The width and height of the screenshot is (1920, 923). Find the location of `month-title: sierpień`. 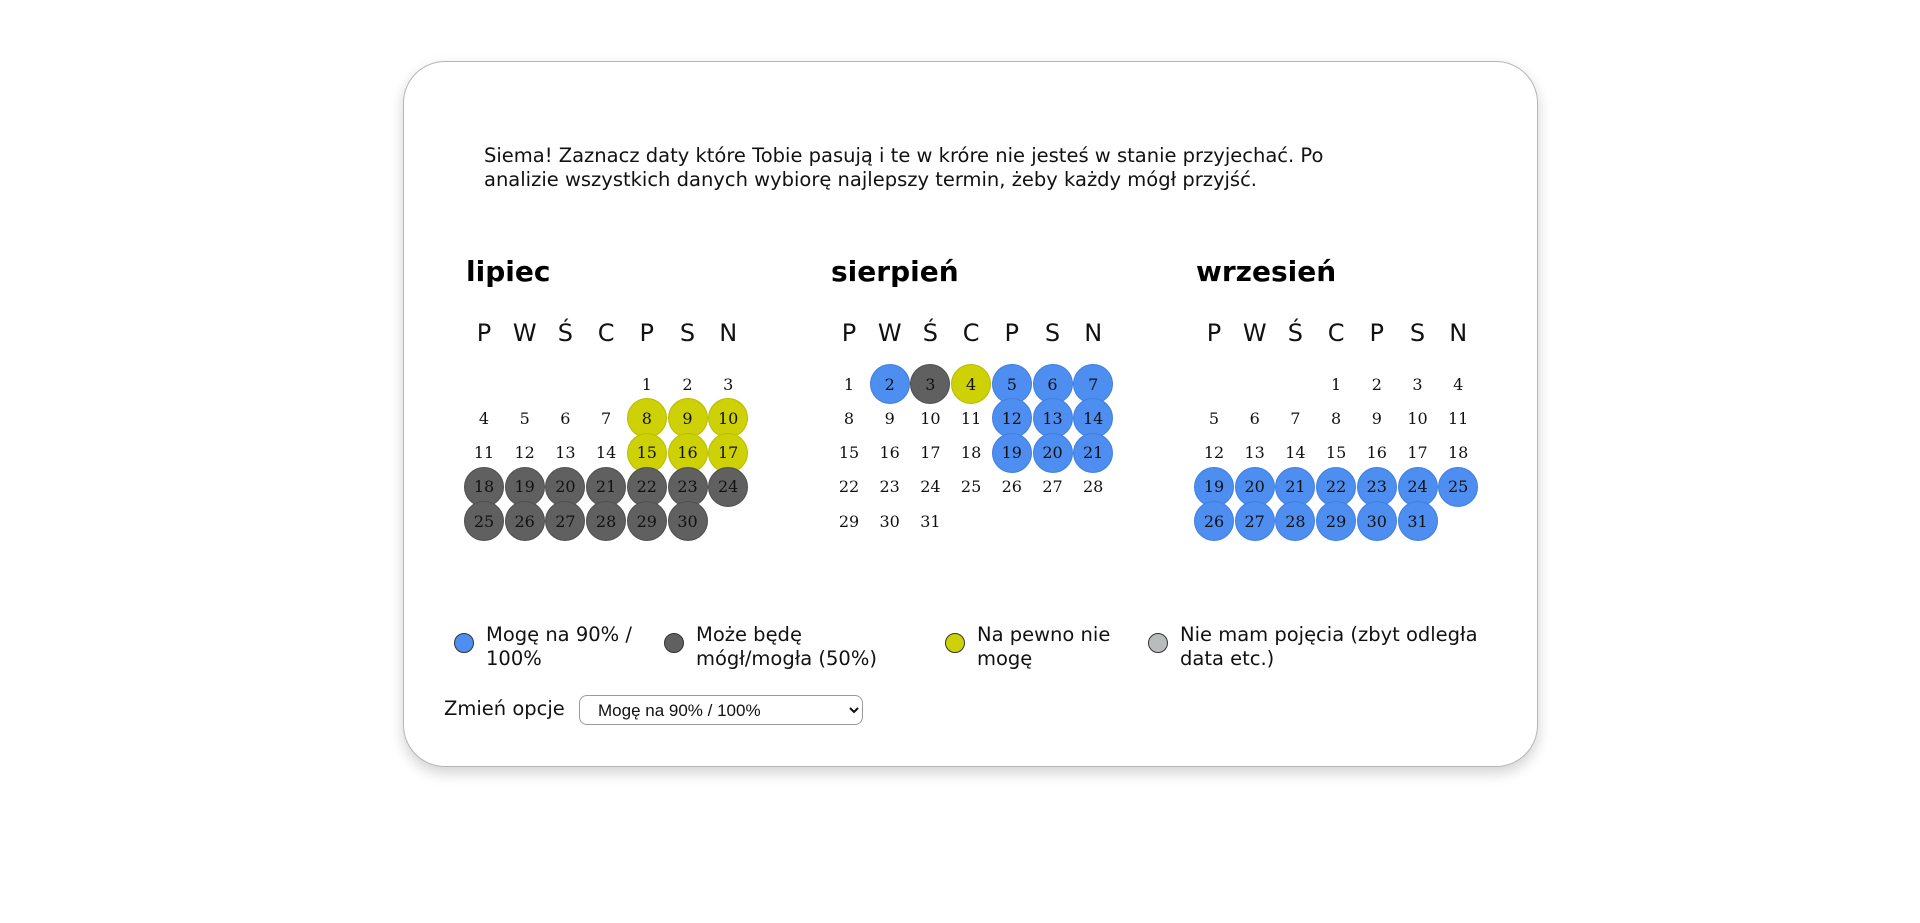

month-title: sierpień is located at coordinates (895, 271).